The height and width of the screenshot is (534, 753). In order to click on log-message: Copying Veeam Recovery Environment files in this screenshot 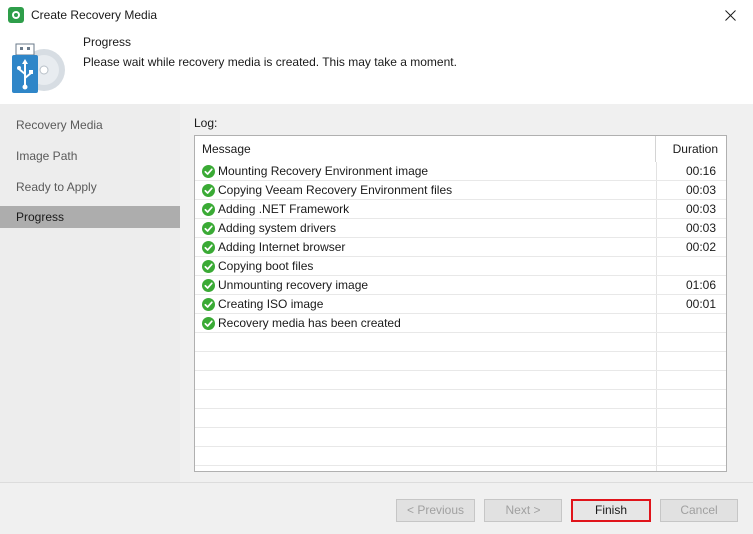, I will do `click(335, 190)`.